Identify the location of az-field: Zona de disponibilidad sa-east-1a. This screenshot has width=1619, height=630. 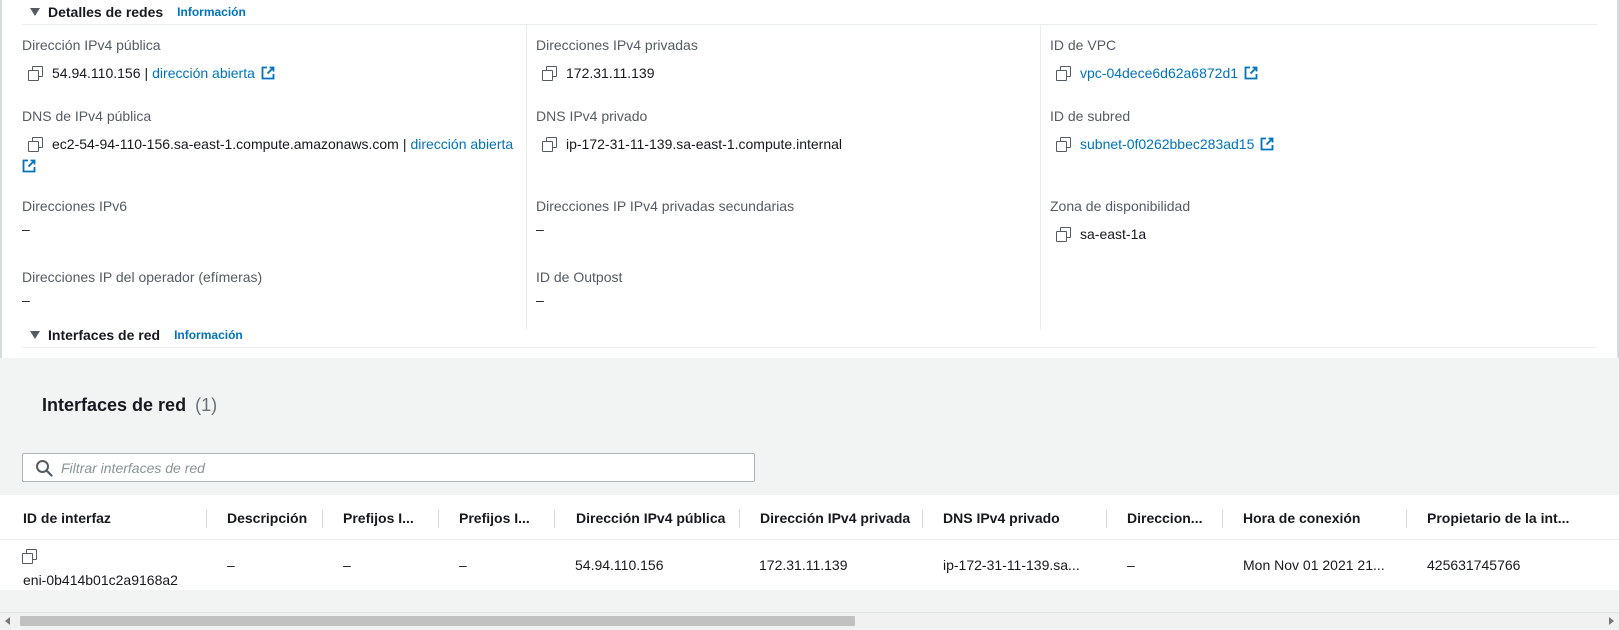
(1320, 219).